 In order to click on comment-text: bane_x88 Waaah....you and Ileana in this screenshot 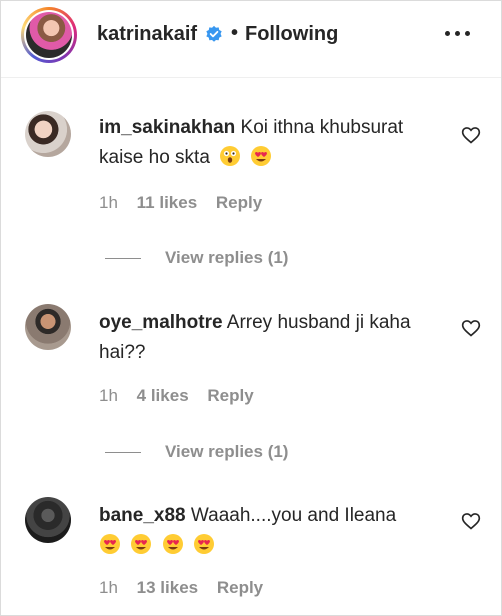, I will do `click(269, 531)`.